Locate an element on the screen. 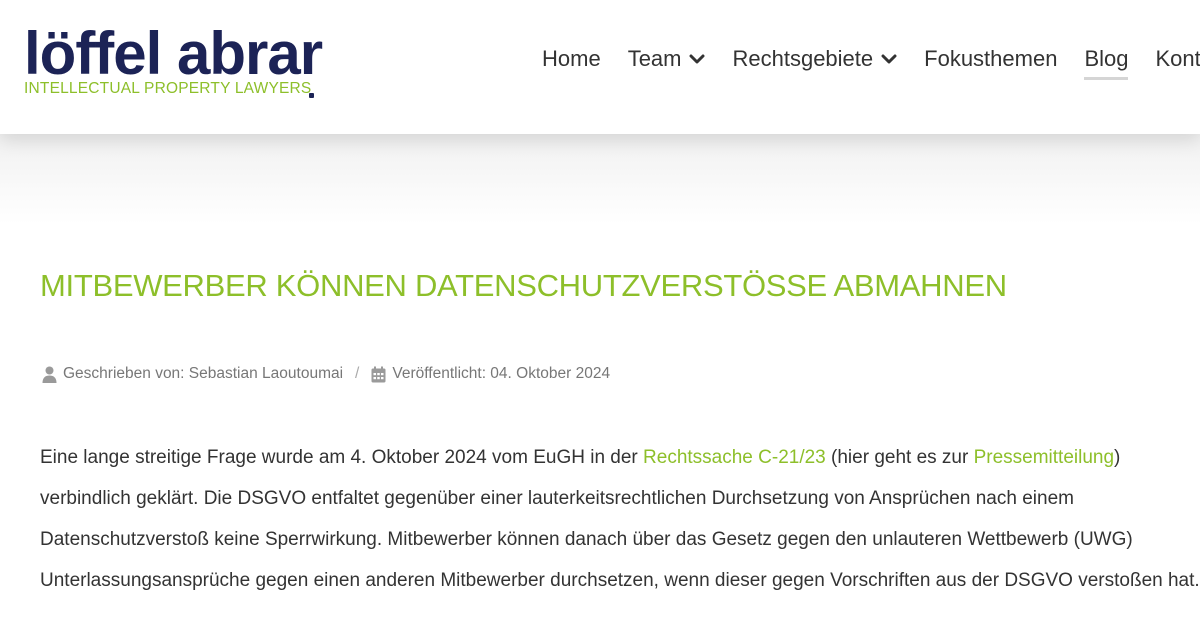 This screenshot has width=1200, height=622. logo-wordmark: löffel abrar is located at coordinates (173, 53).